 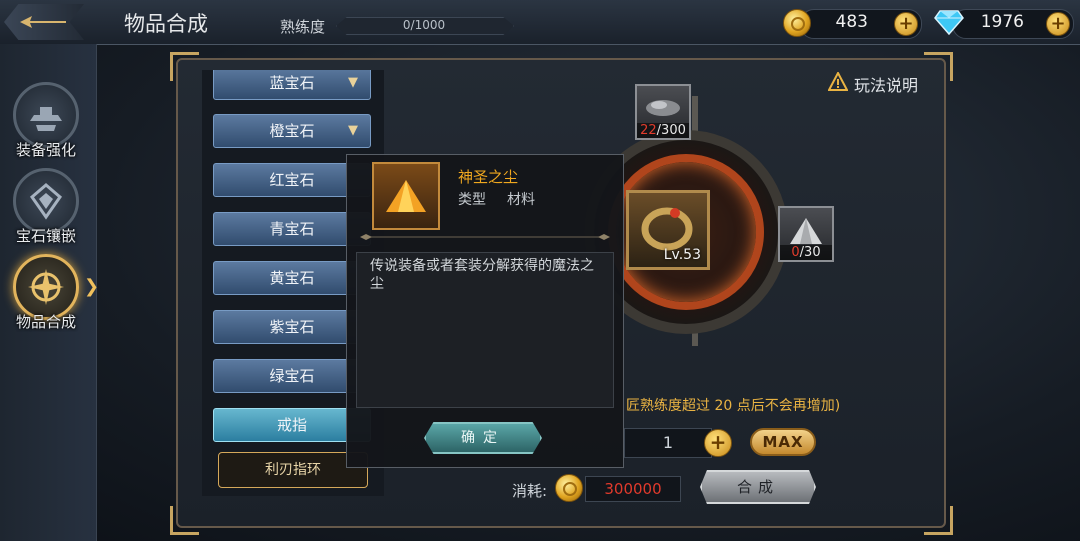 I want to click on nav-label: 装备强化, so click(x=45, y=150).